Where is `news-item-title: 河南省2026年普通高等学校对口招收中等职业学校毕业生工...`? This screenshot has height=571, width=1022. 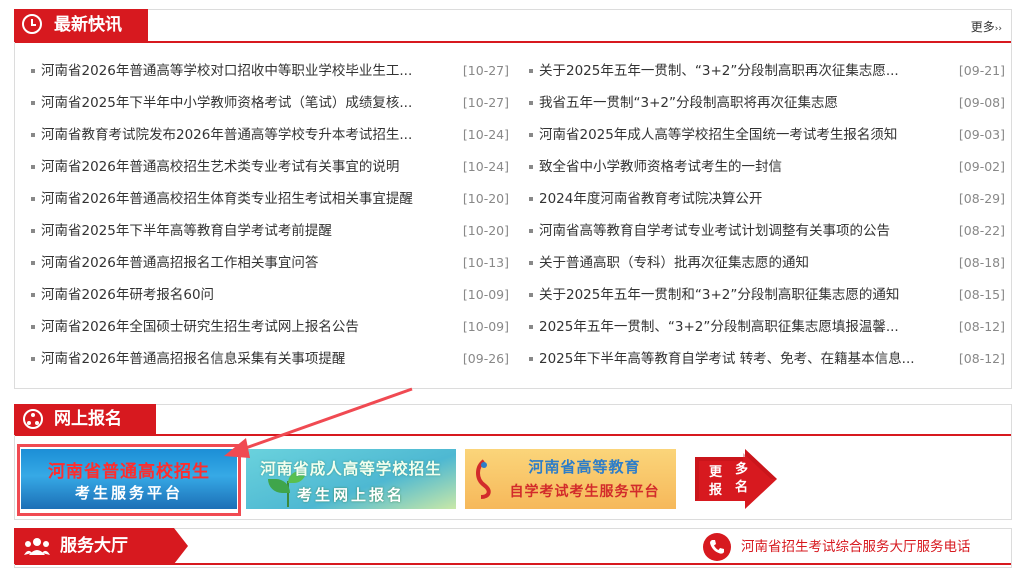 news-item-title: 河南省2026年普通高等学校对口招收中等职业学校毕业生工... is located at coordinates (241, 71).